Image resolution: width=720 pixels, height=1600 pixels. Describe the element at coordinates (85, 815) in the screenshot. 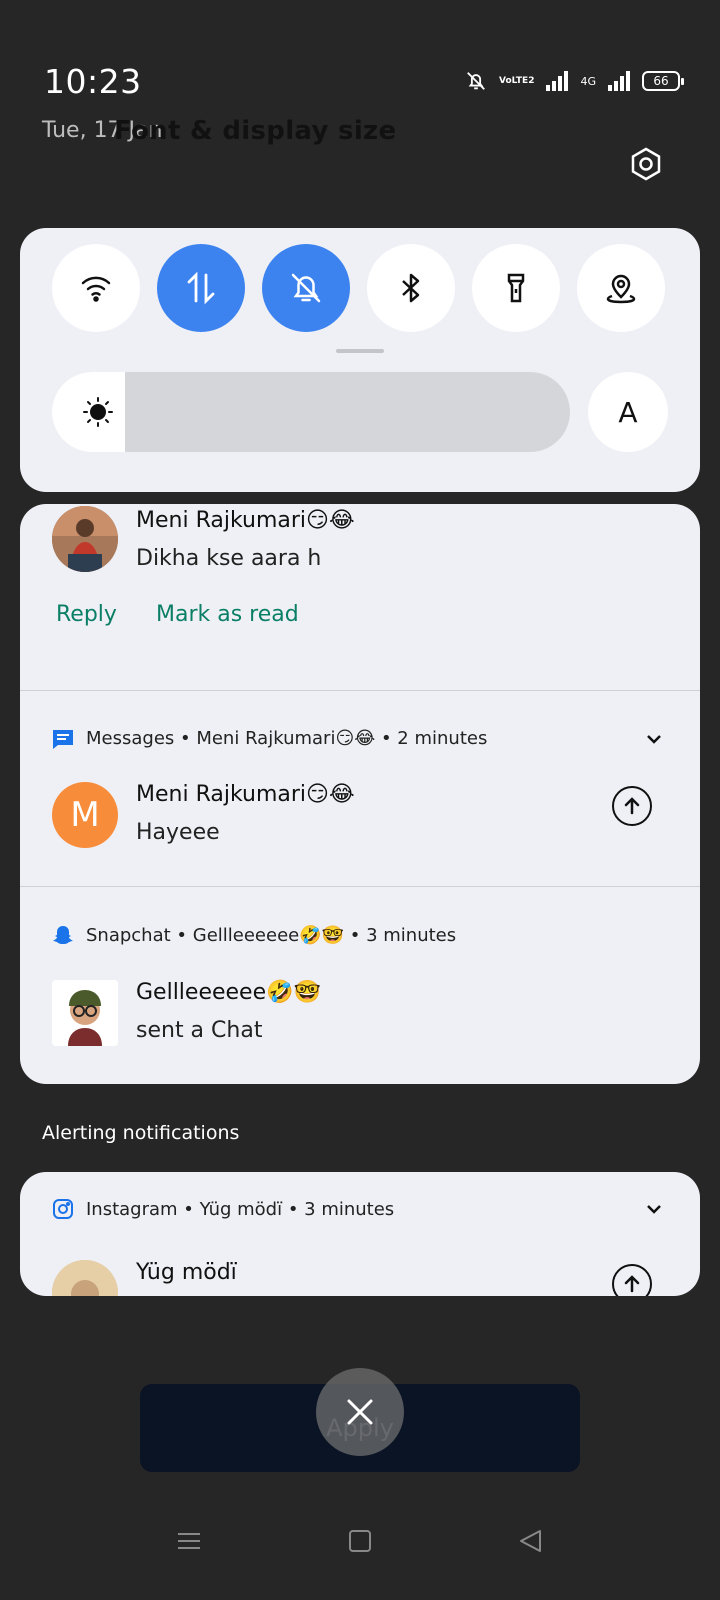

I see `messages-avatar: M` at that location.